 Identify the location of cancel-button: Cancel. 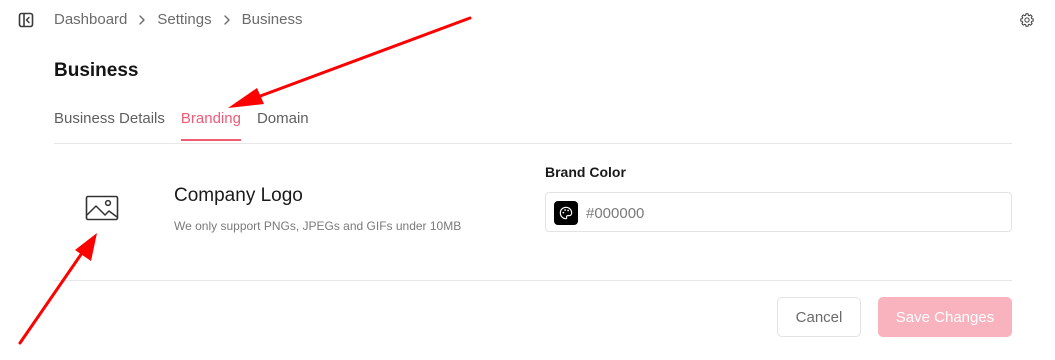
(819, 317).